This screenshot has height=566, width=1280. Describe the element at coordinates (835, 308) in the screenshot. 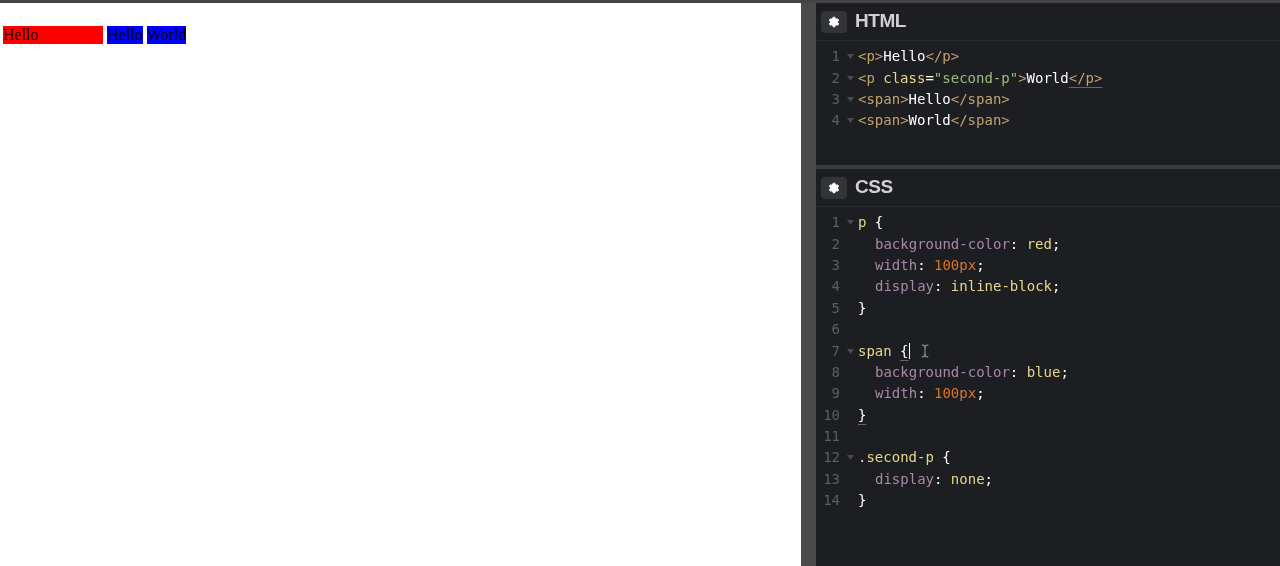

I see `line-number: 5` at that location.